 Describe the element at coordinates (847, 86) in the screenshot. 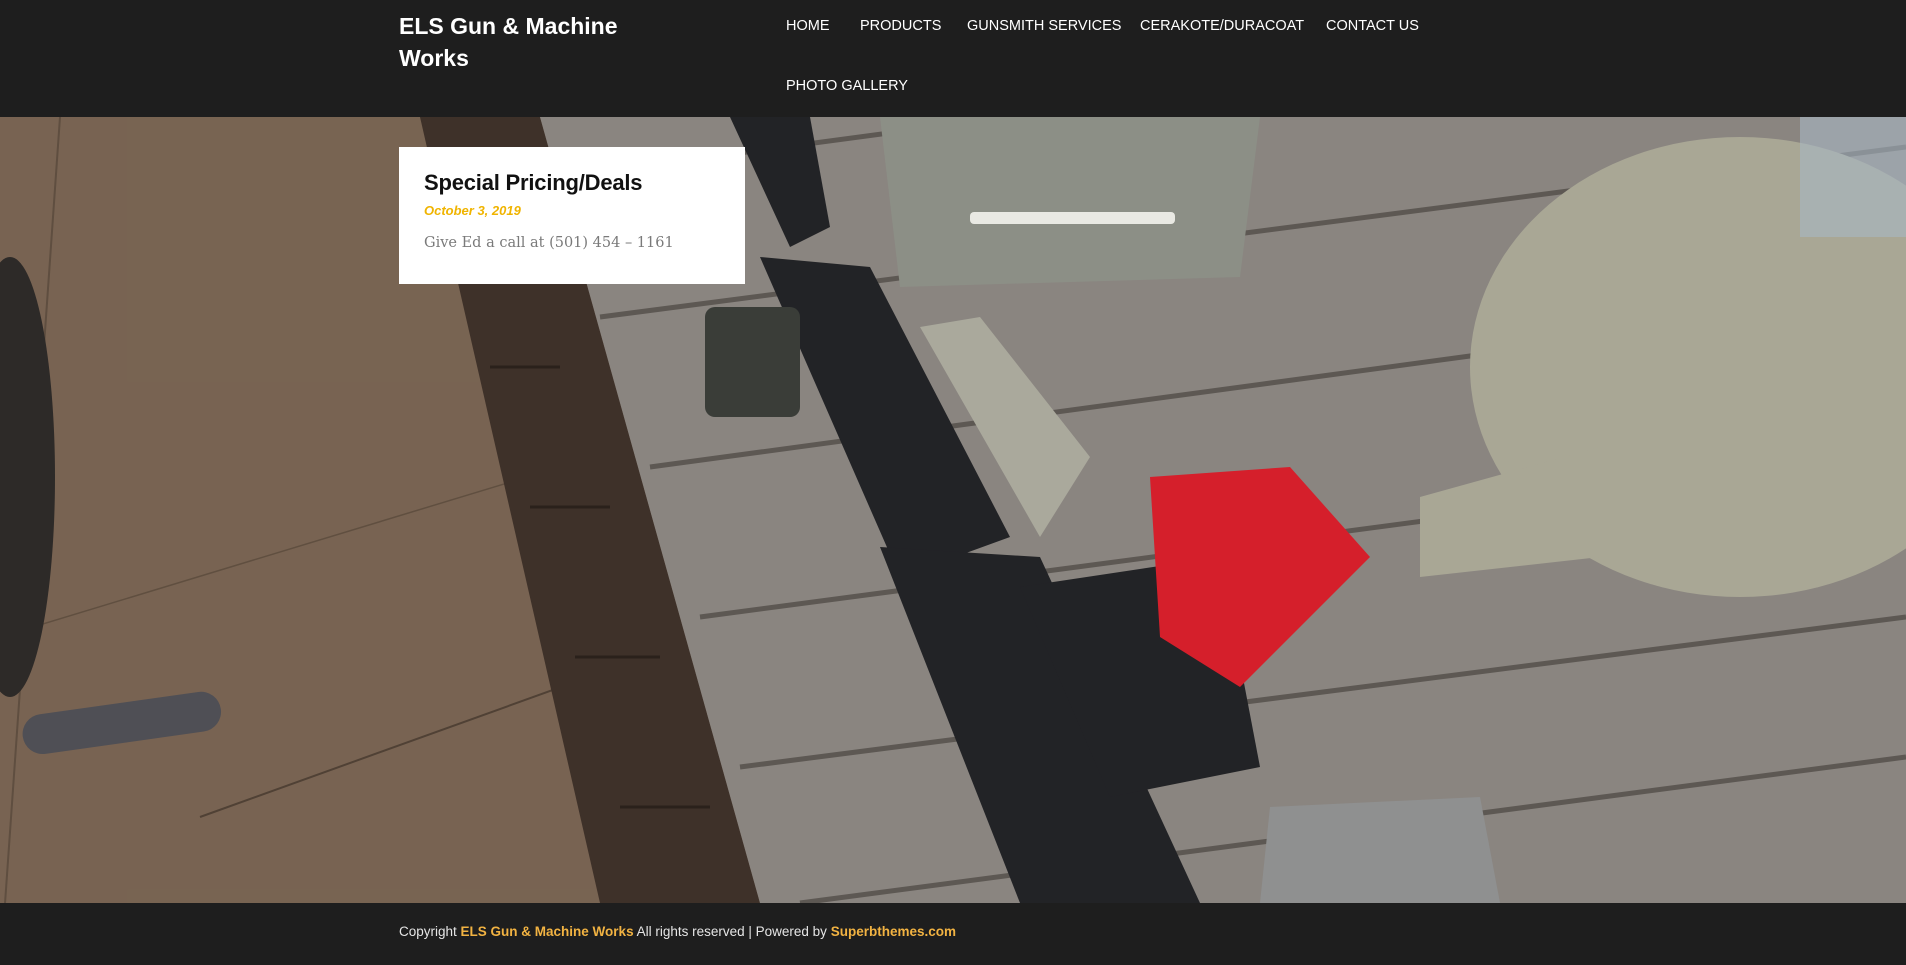

I see `nav-item-photo-gallery: PHOTO GALLERY` at that location.